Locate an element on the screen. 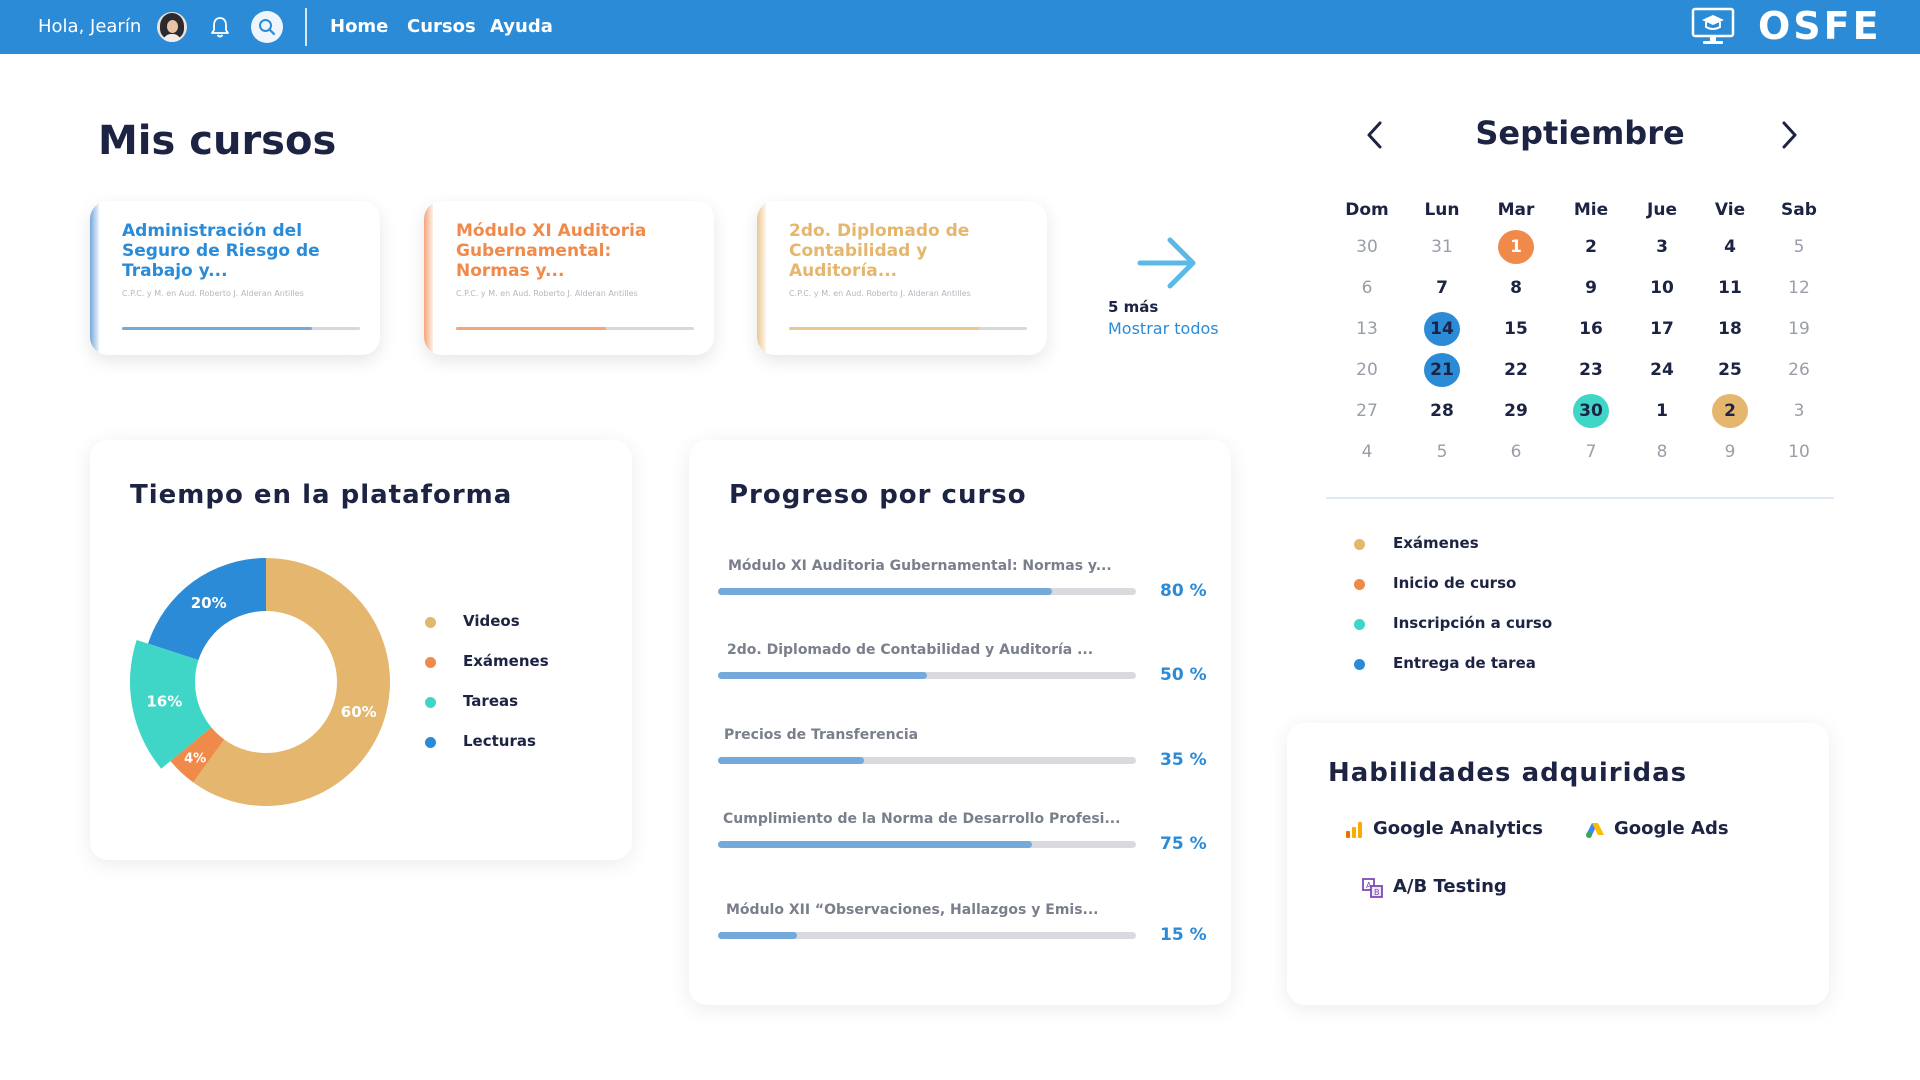  avatar is located at coordinates (172, 27).